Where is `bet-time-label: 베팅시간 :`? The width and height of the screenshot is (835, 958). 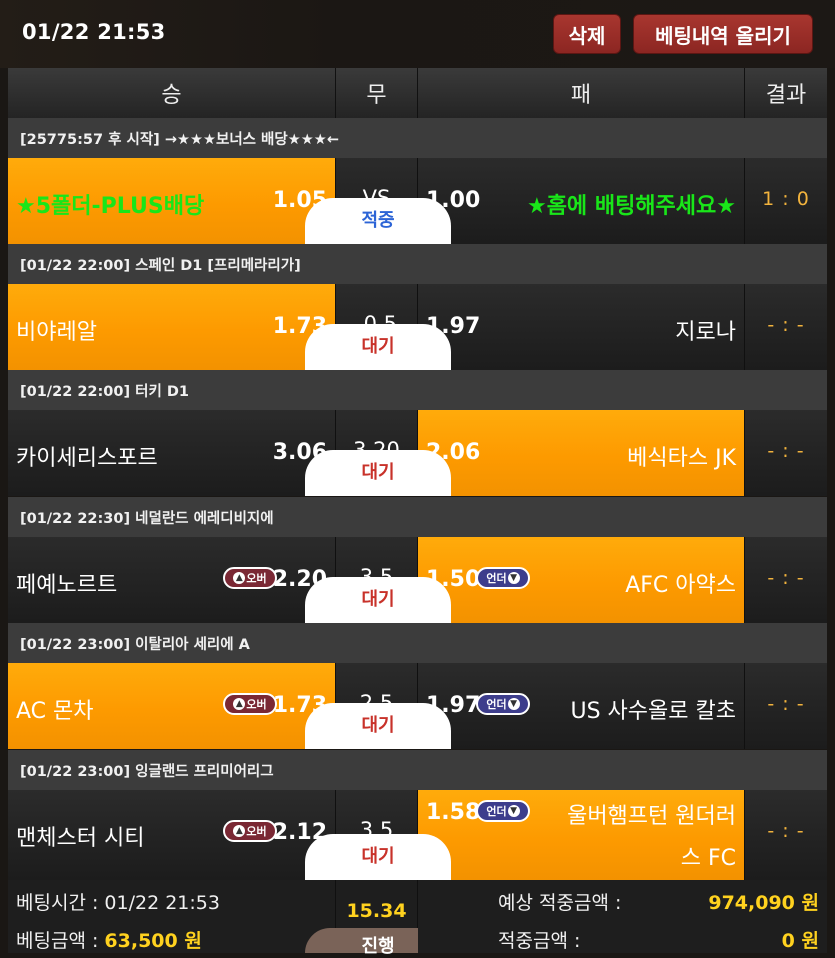 bet-time-label: 베팅시간 : is located at coordinates (57, 903).